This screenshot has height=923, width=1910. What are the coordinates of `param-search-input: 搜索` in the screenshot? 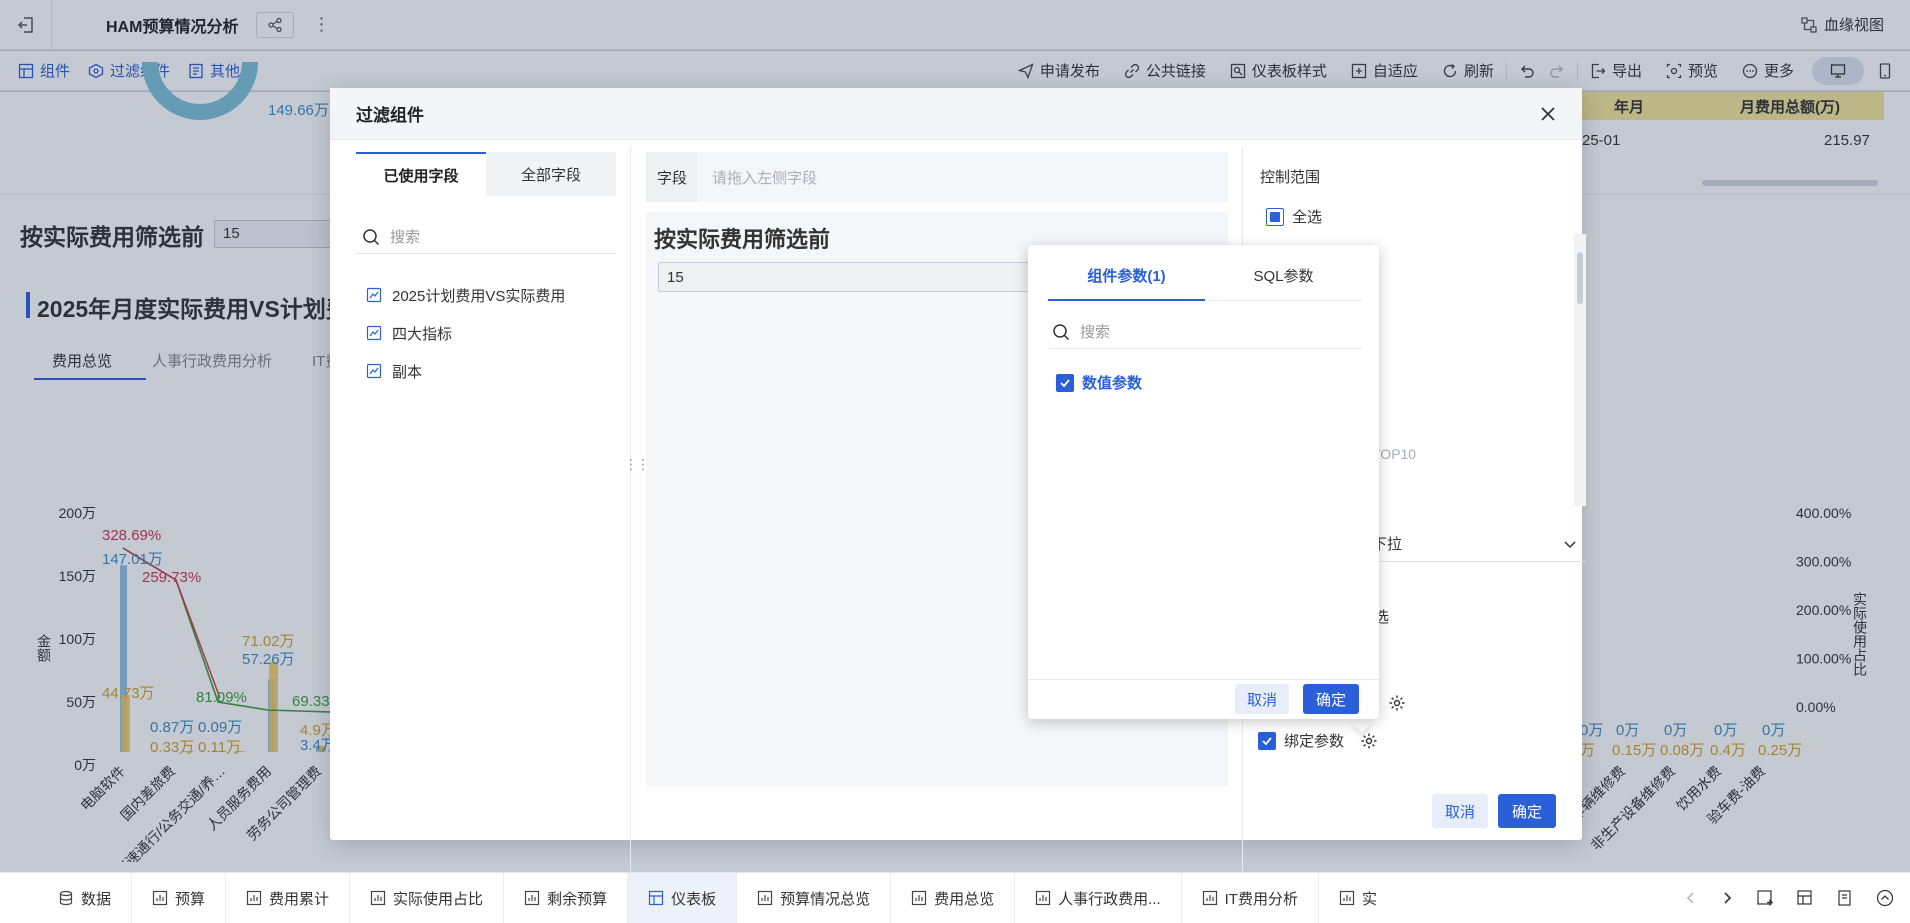 It's located at (1205, 332).